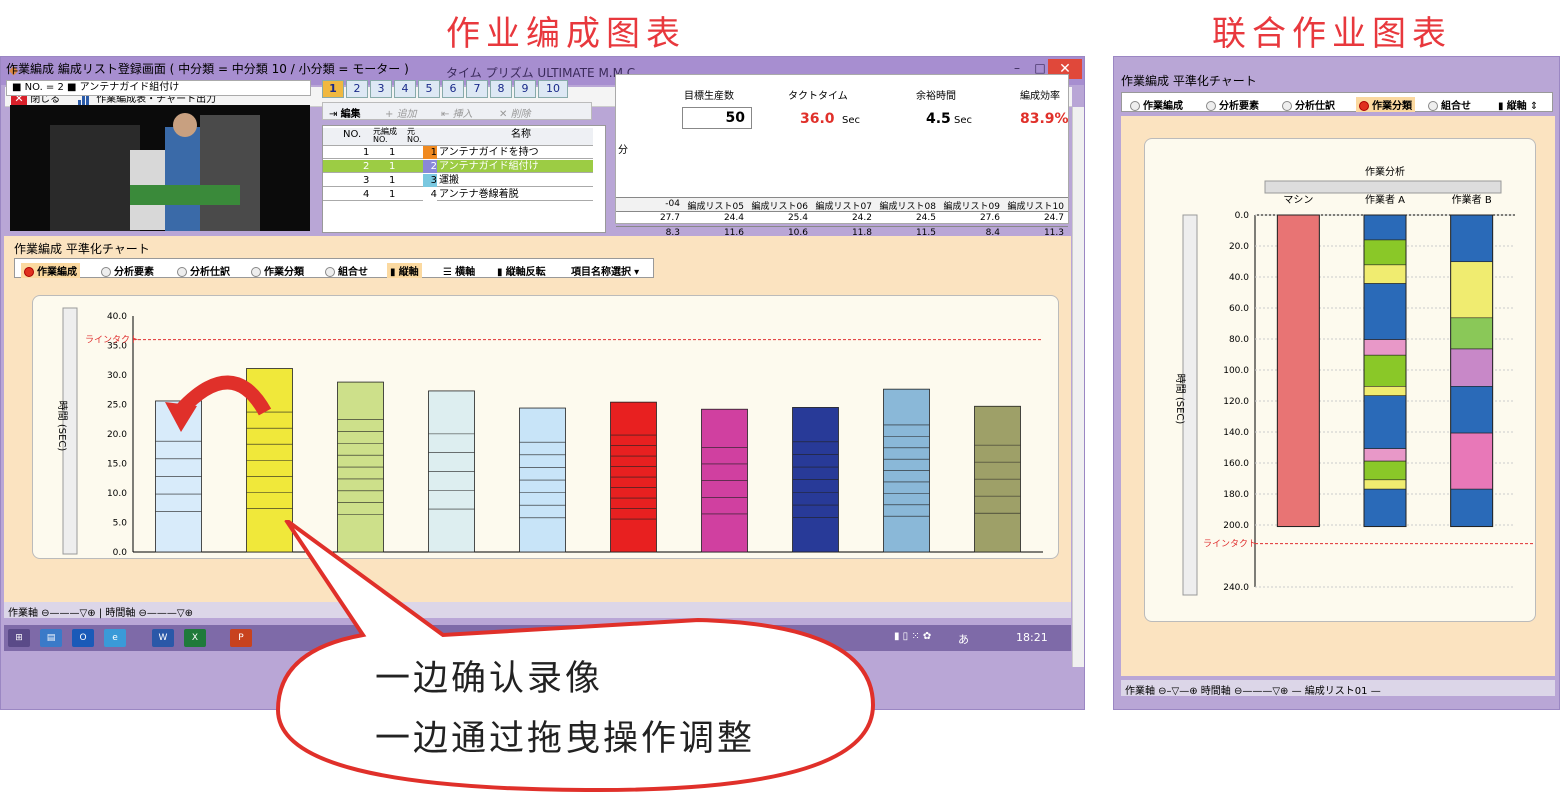 The height and width of the screenshot is (803, 1561). What do you see at coordinates (963, 639) in the screenshot?
I see `ime-indicator: あ` at bounding box center [963, 639].